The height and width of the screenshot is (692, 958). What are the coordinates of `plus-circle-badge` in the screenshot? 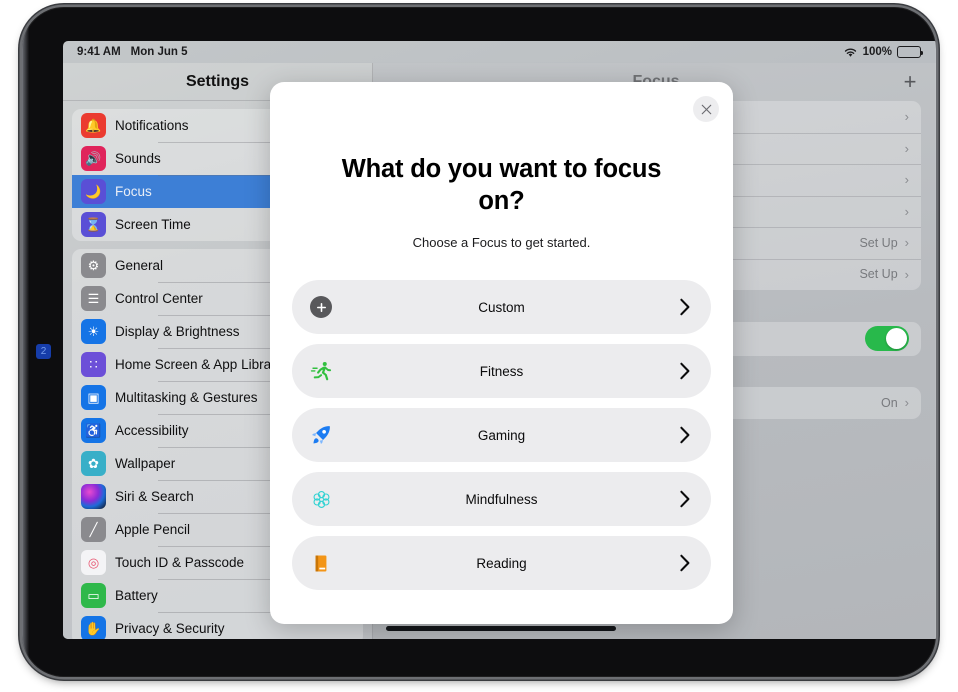 It's located at (321, 307).